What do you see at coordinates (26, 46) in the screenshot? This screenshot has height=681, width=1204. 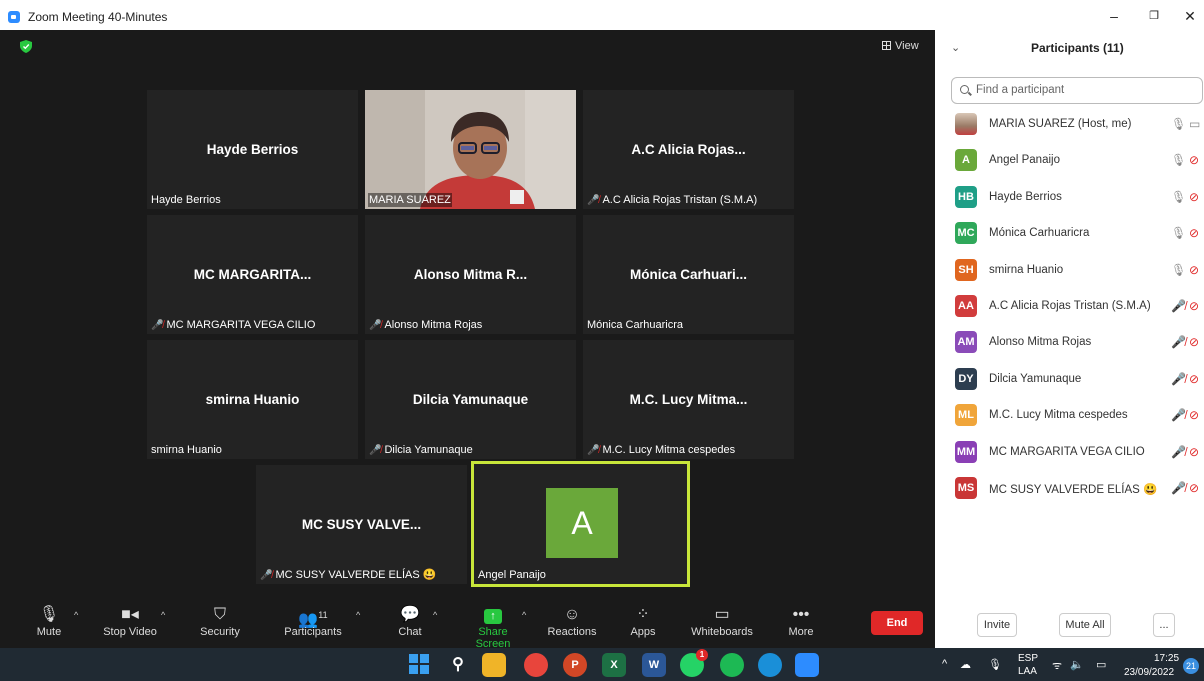 I see `encryption-shield-icon` at bounding box center [26, 46].